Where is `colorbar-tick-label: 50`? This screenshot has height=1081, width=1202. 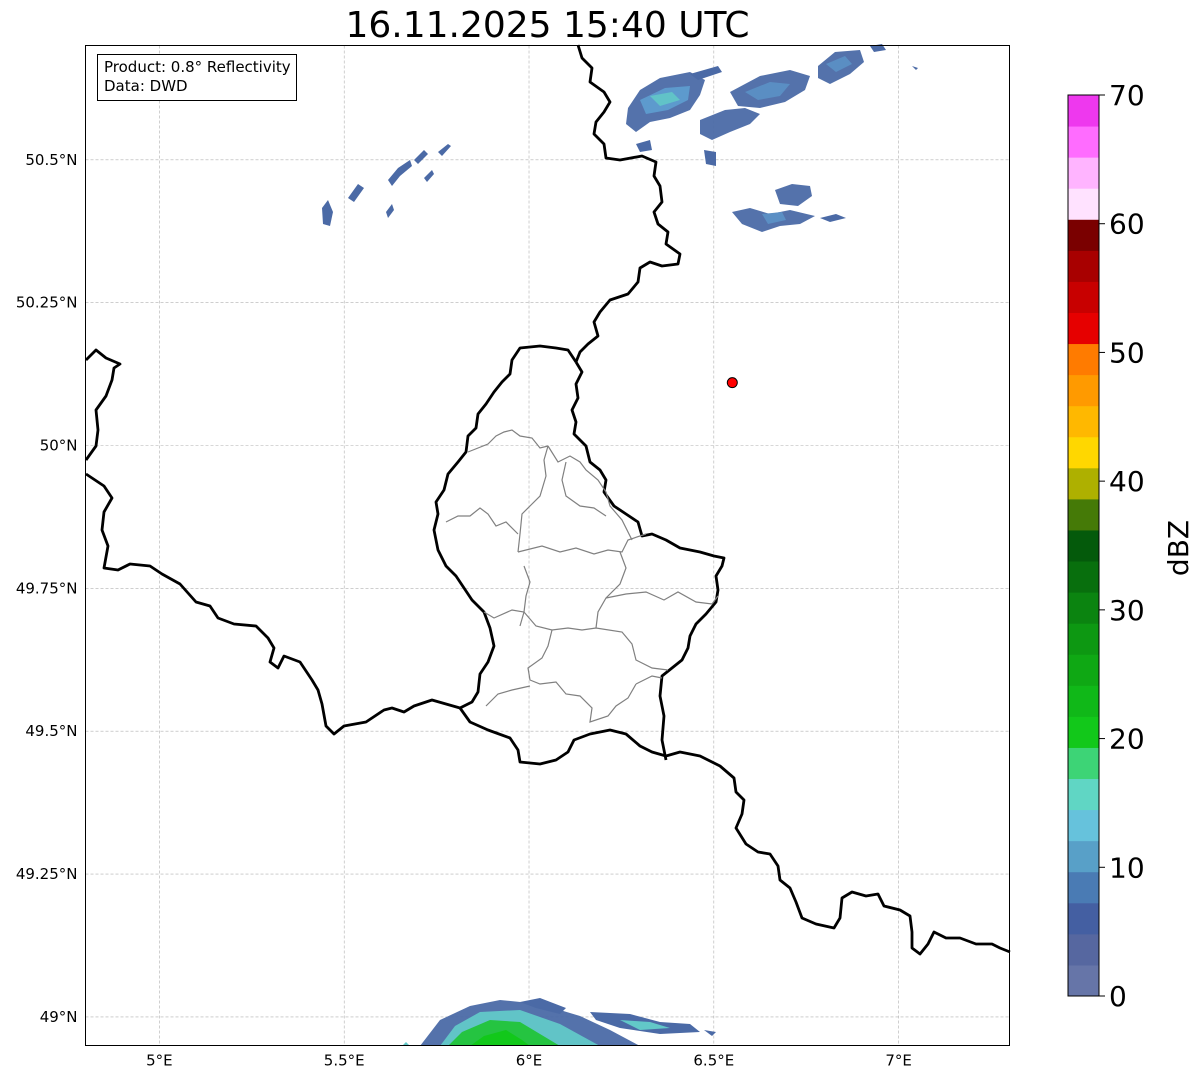
colorbar-tick-label: 50 is located at coordinates (1127, 352).